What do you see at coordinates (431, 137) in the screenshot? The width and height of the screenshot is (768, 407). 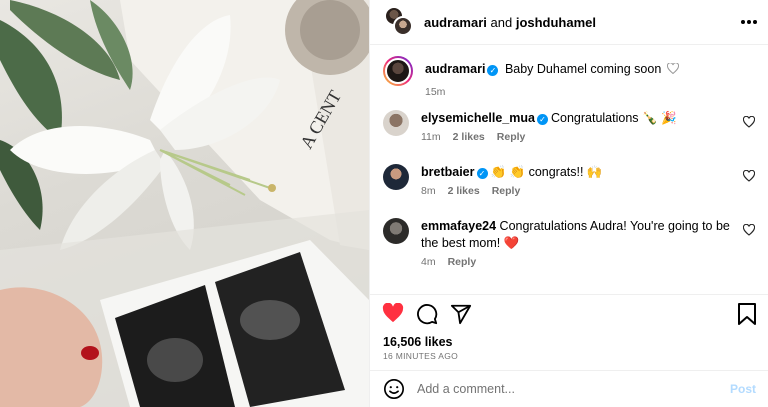 I see `comment-time: 11m` at bounding box center [431, 137].